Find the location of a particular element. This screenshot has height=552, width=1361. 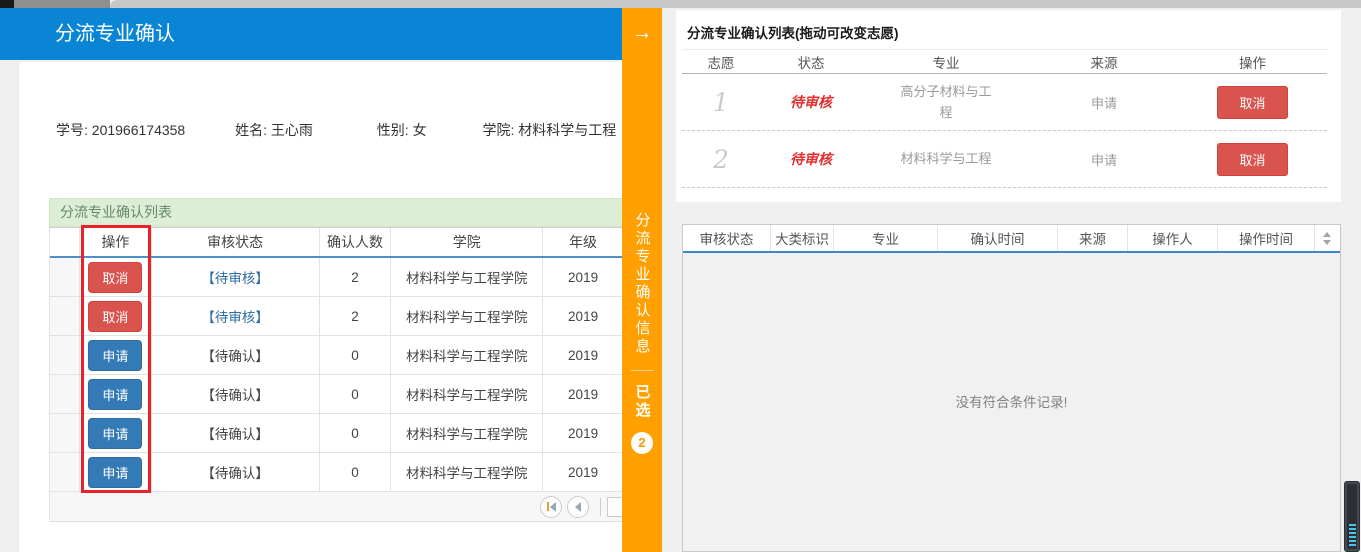

header-operator: 操作人 is located at coordinates (1173, 238).